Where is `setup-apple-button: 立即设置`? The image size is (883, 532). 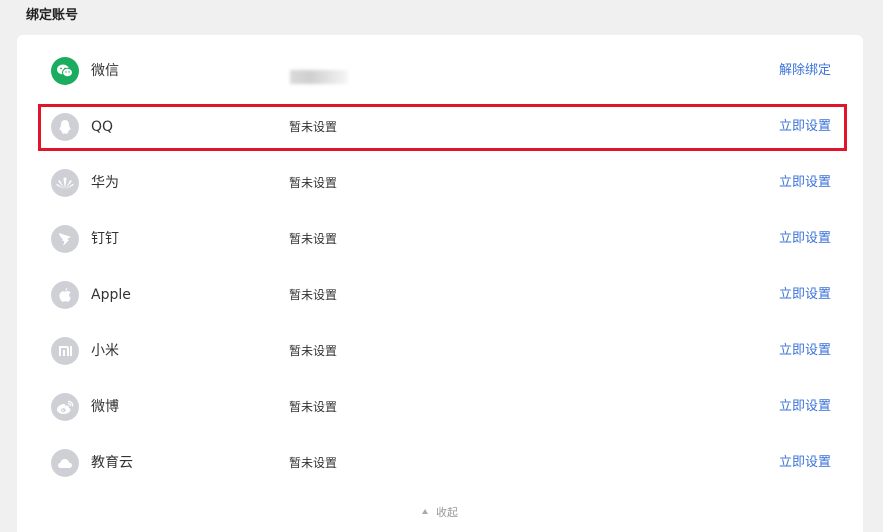 setup-apple-button: 立即设置 is located at coordinates (805, 295).